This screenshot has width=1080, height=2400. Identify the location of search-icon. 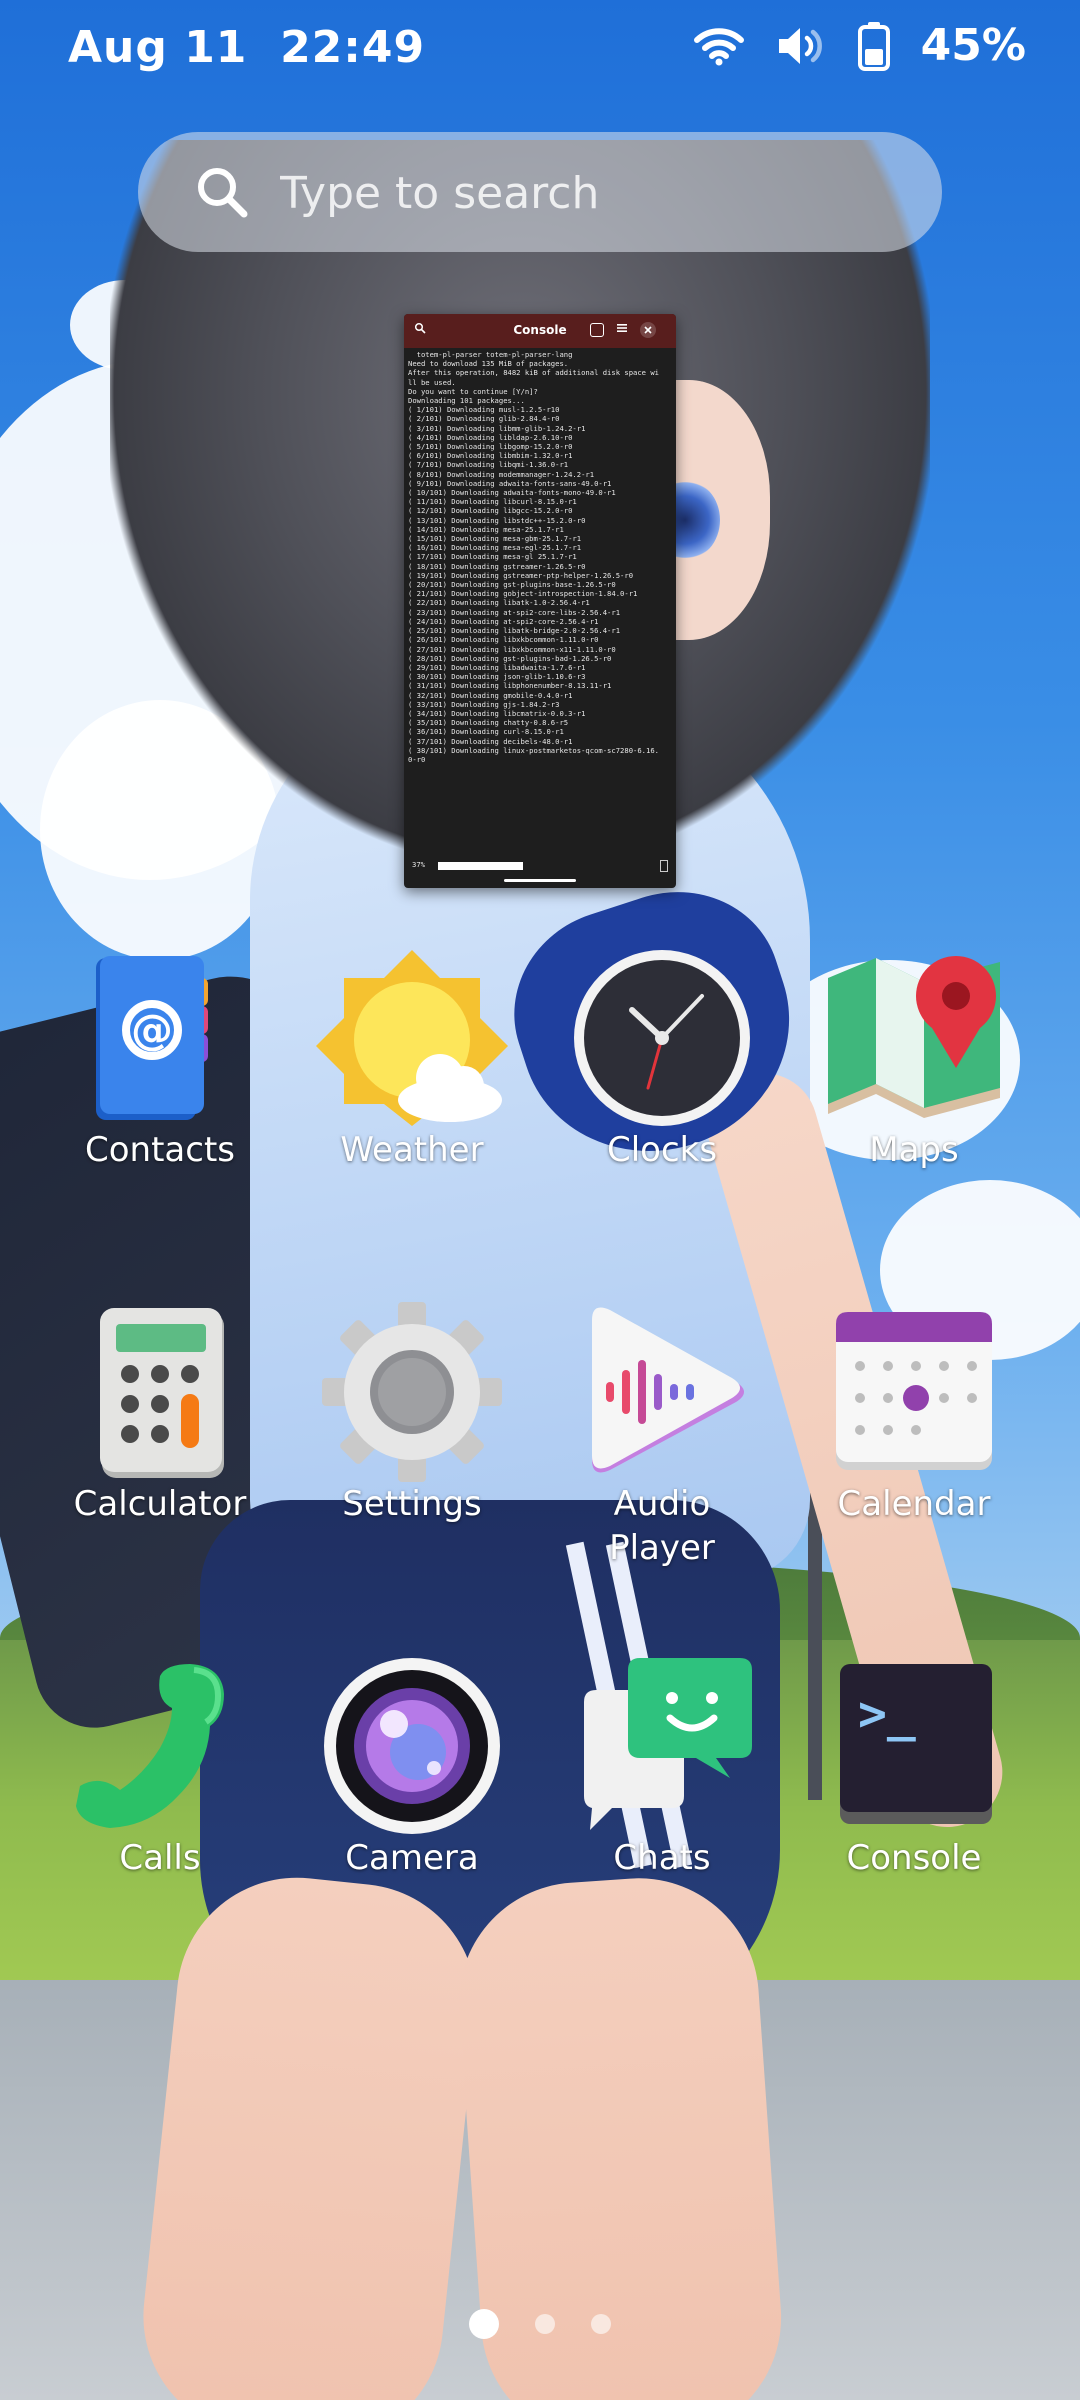
(222, 194).